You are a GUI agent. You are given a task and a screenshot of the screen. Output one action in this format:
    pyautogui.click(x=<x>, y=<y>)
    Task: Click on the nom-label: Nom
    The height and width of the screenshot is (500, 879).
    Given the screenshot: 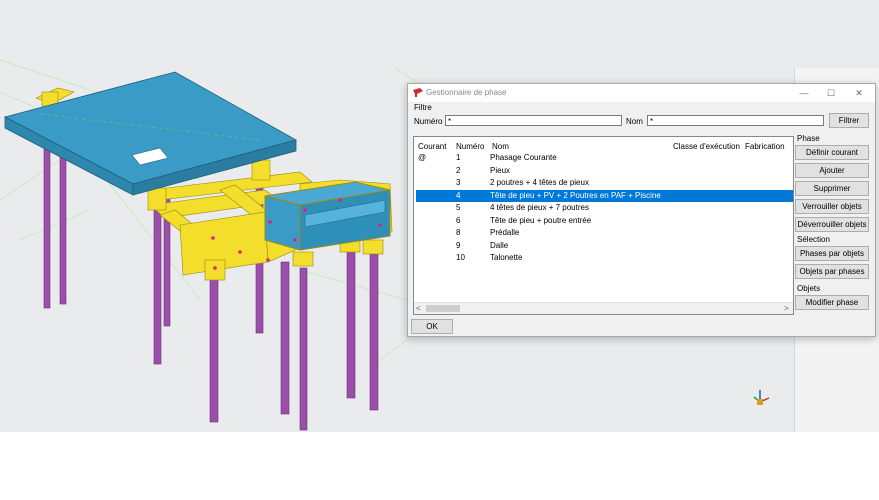 What is the action you would take?
    pyautogui.click(x=634, y=121)
    